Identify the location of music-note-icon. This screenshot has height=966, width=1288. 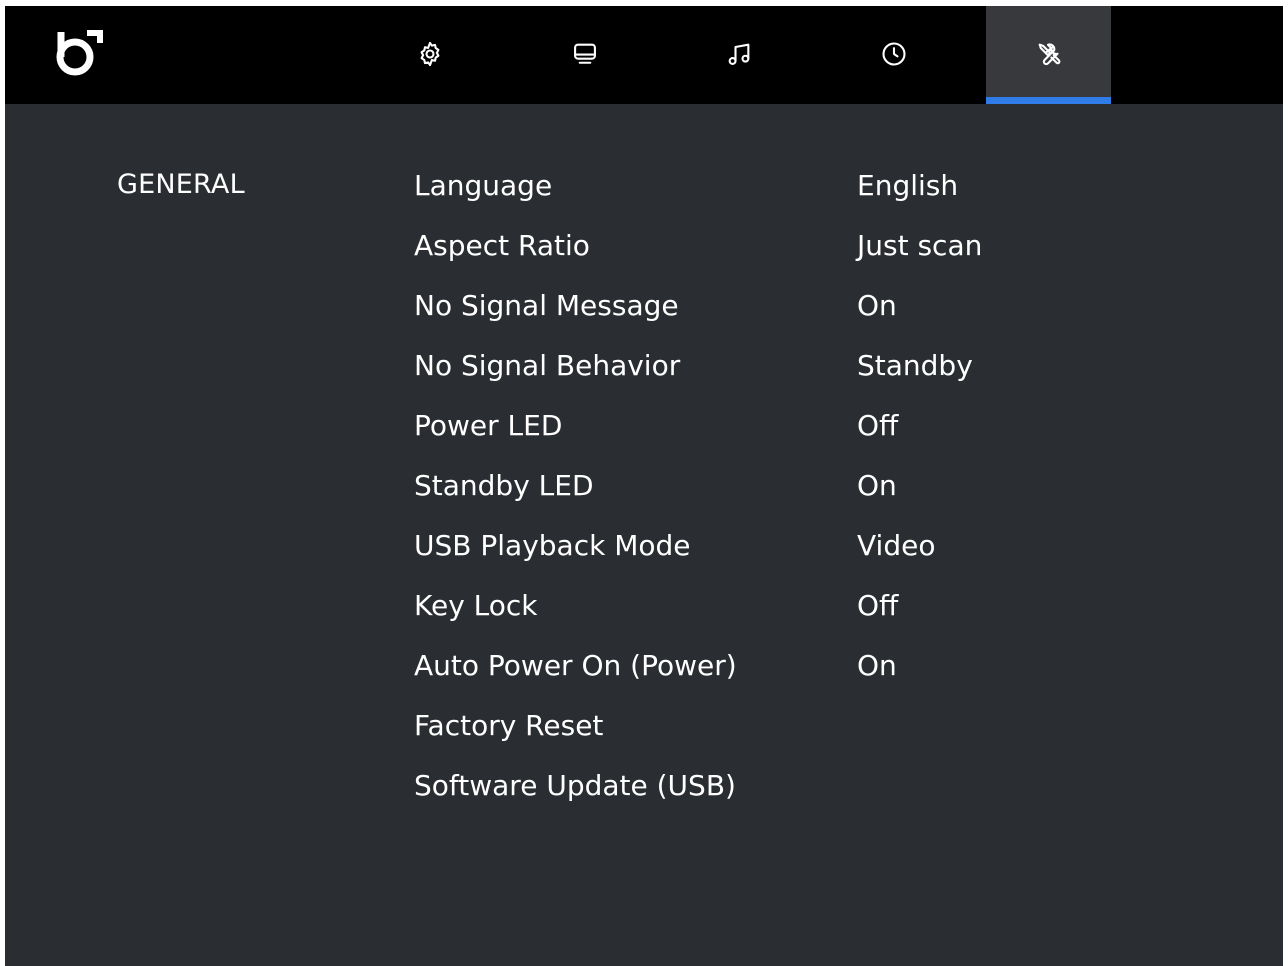
(738, 54).